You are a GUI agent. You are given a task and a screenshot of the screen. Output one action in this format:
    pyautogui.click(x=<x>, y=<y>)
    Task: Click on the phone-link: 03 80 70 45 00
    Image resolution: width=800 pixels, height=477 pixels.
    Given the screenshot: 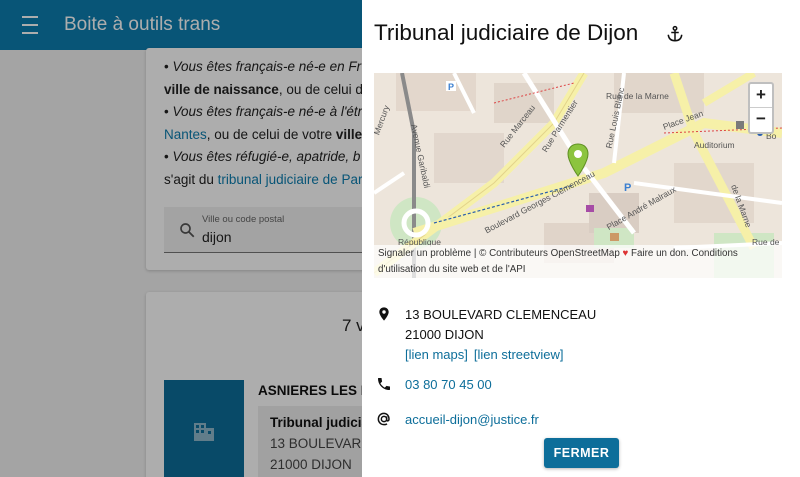 What is the action you would take?
    pyautogui.click(x=448, y=385)
    